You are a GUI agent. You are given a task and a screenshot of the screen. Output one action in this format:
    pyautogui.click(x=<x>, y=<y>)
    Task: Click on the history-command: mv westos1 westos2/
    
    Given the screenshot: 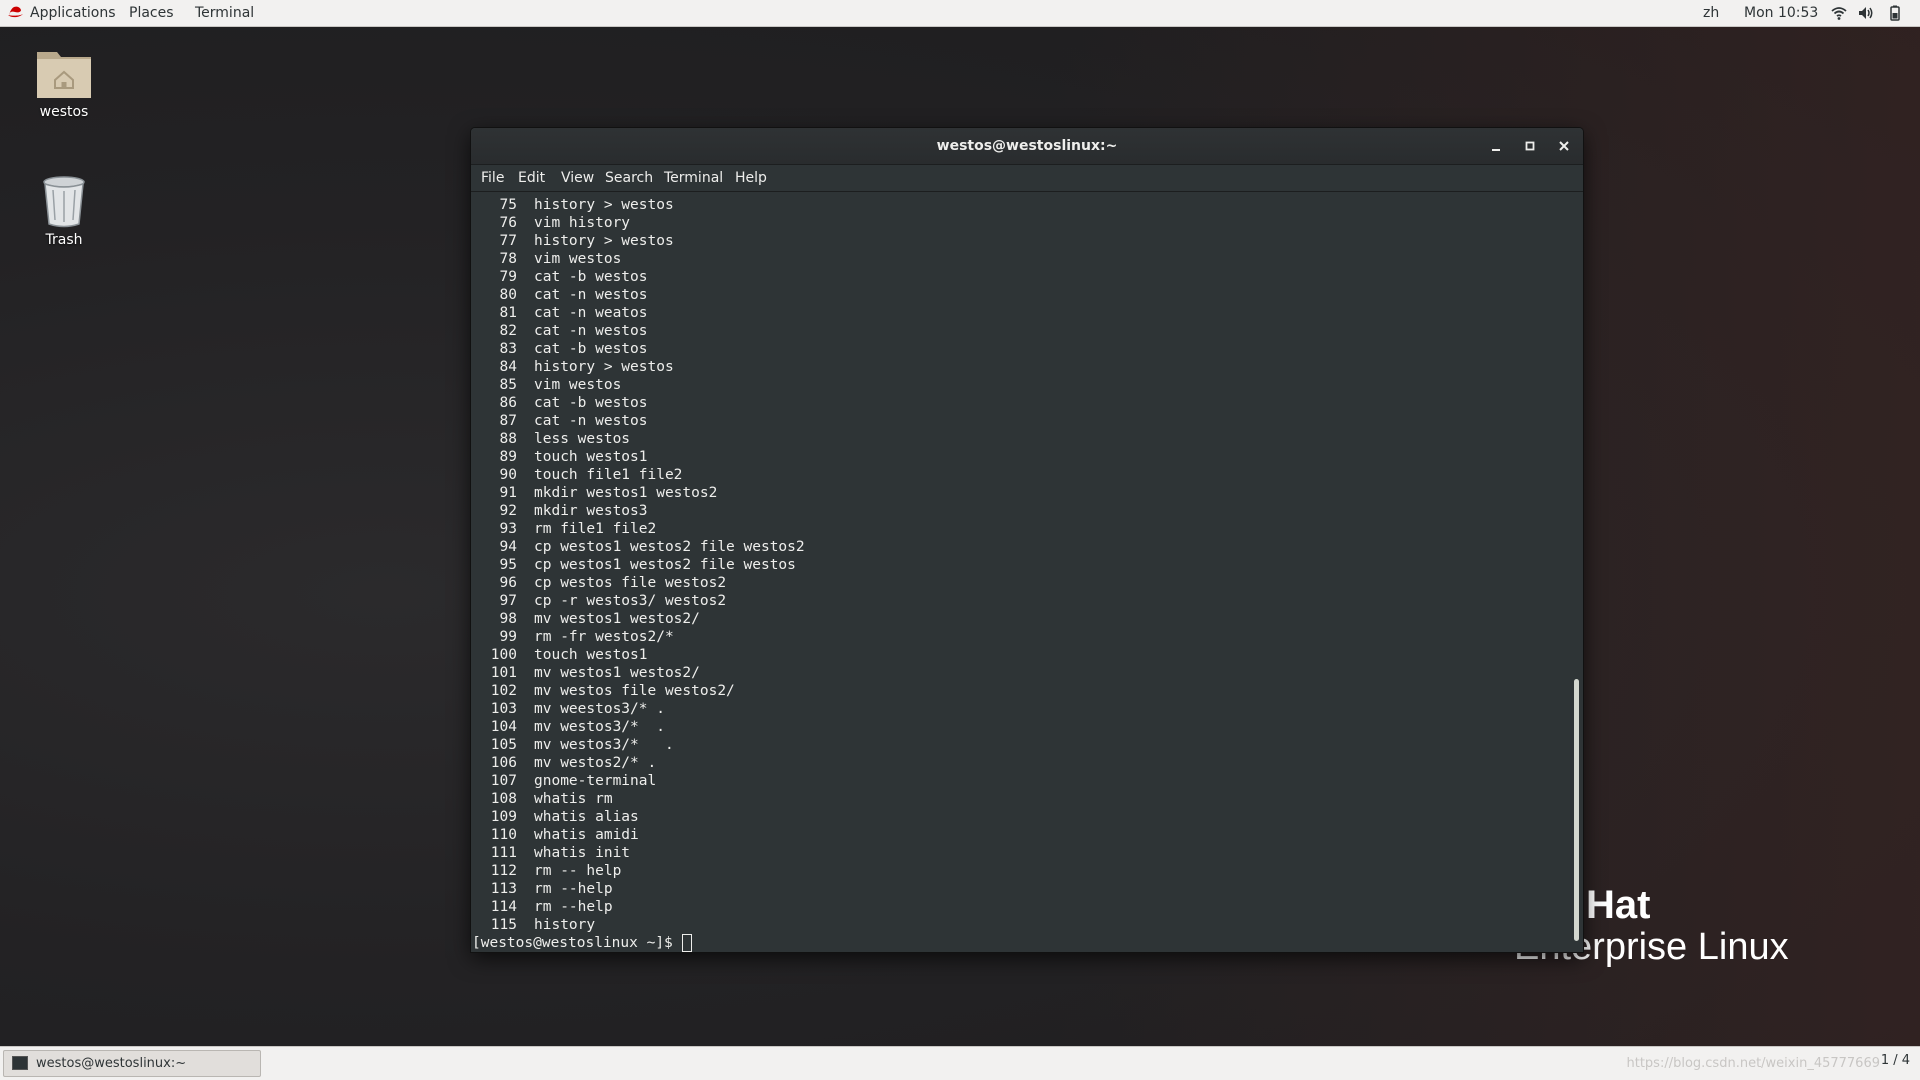 What is the action you would take?
    pyautogui.click(x=617, y=619)
    